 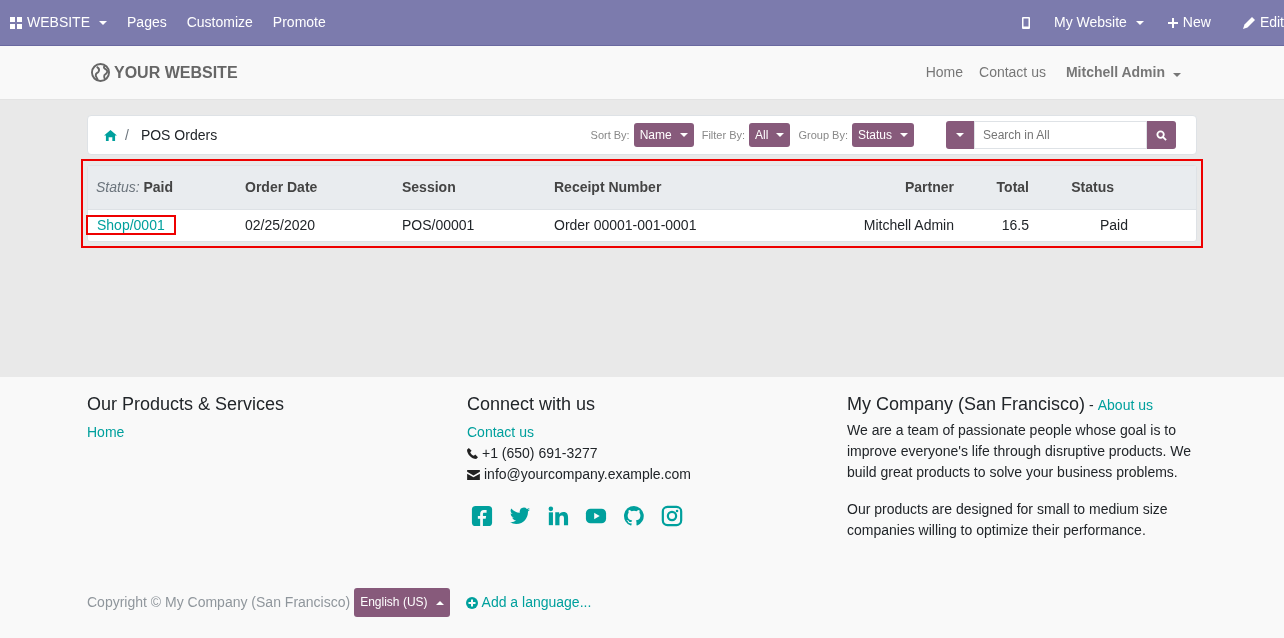 I want to click on dropdown-button: Status, so click(x=882, y=135).